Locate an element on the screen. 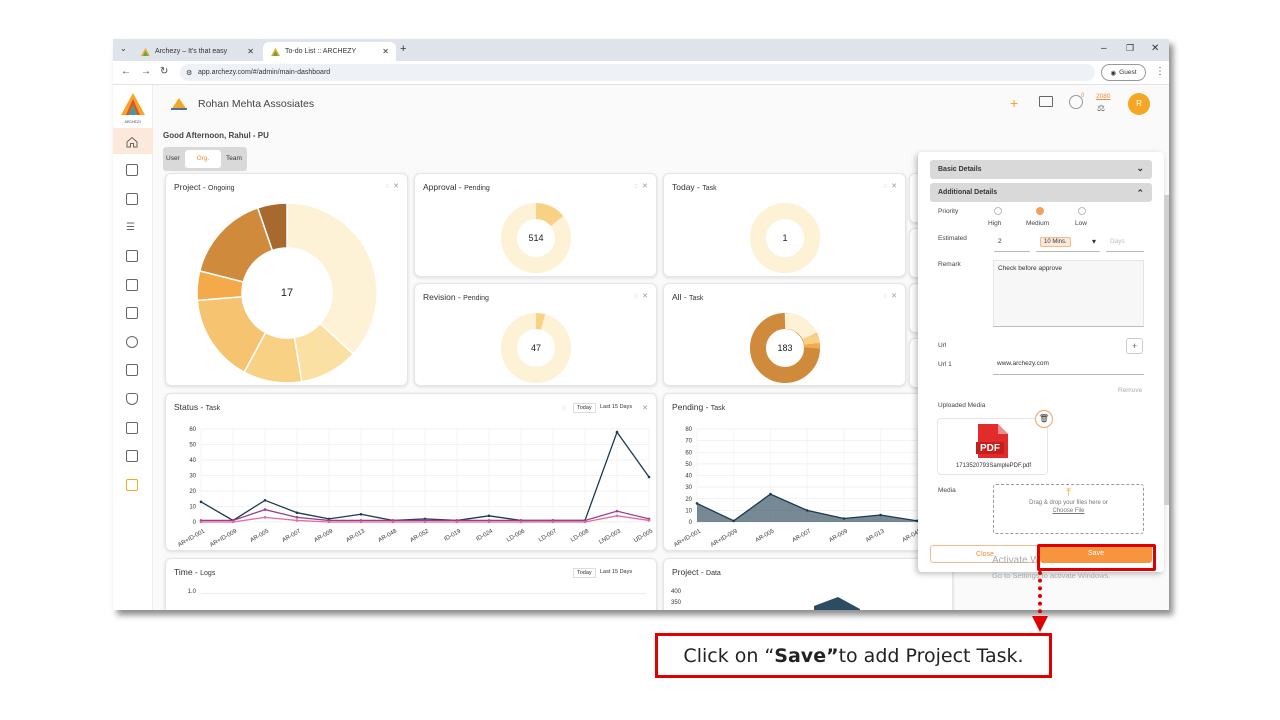 This screenshot has width=1280, height=720. donut-center-value: 47 is located at coordinates (536, 348).